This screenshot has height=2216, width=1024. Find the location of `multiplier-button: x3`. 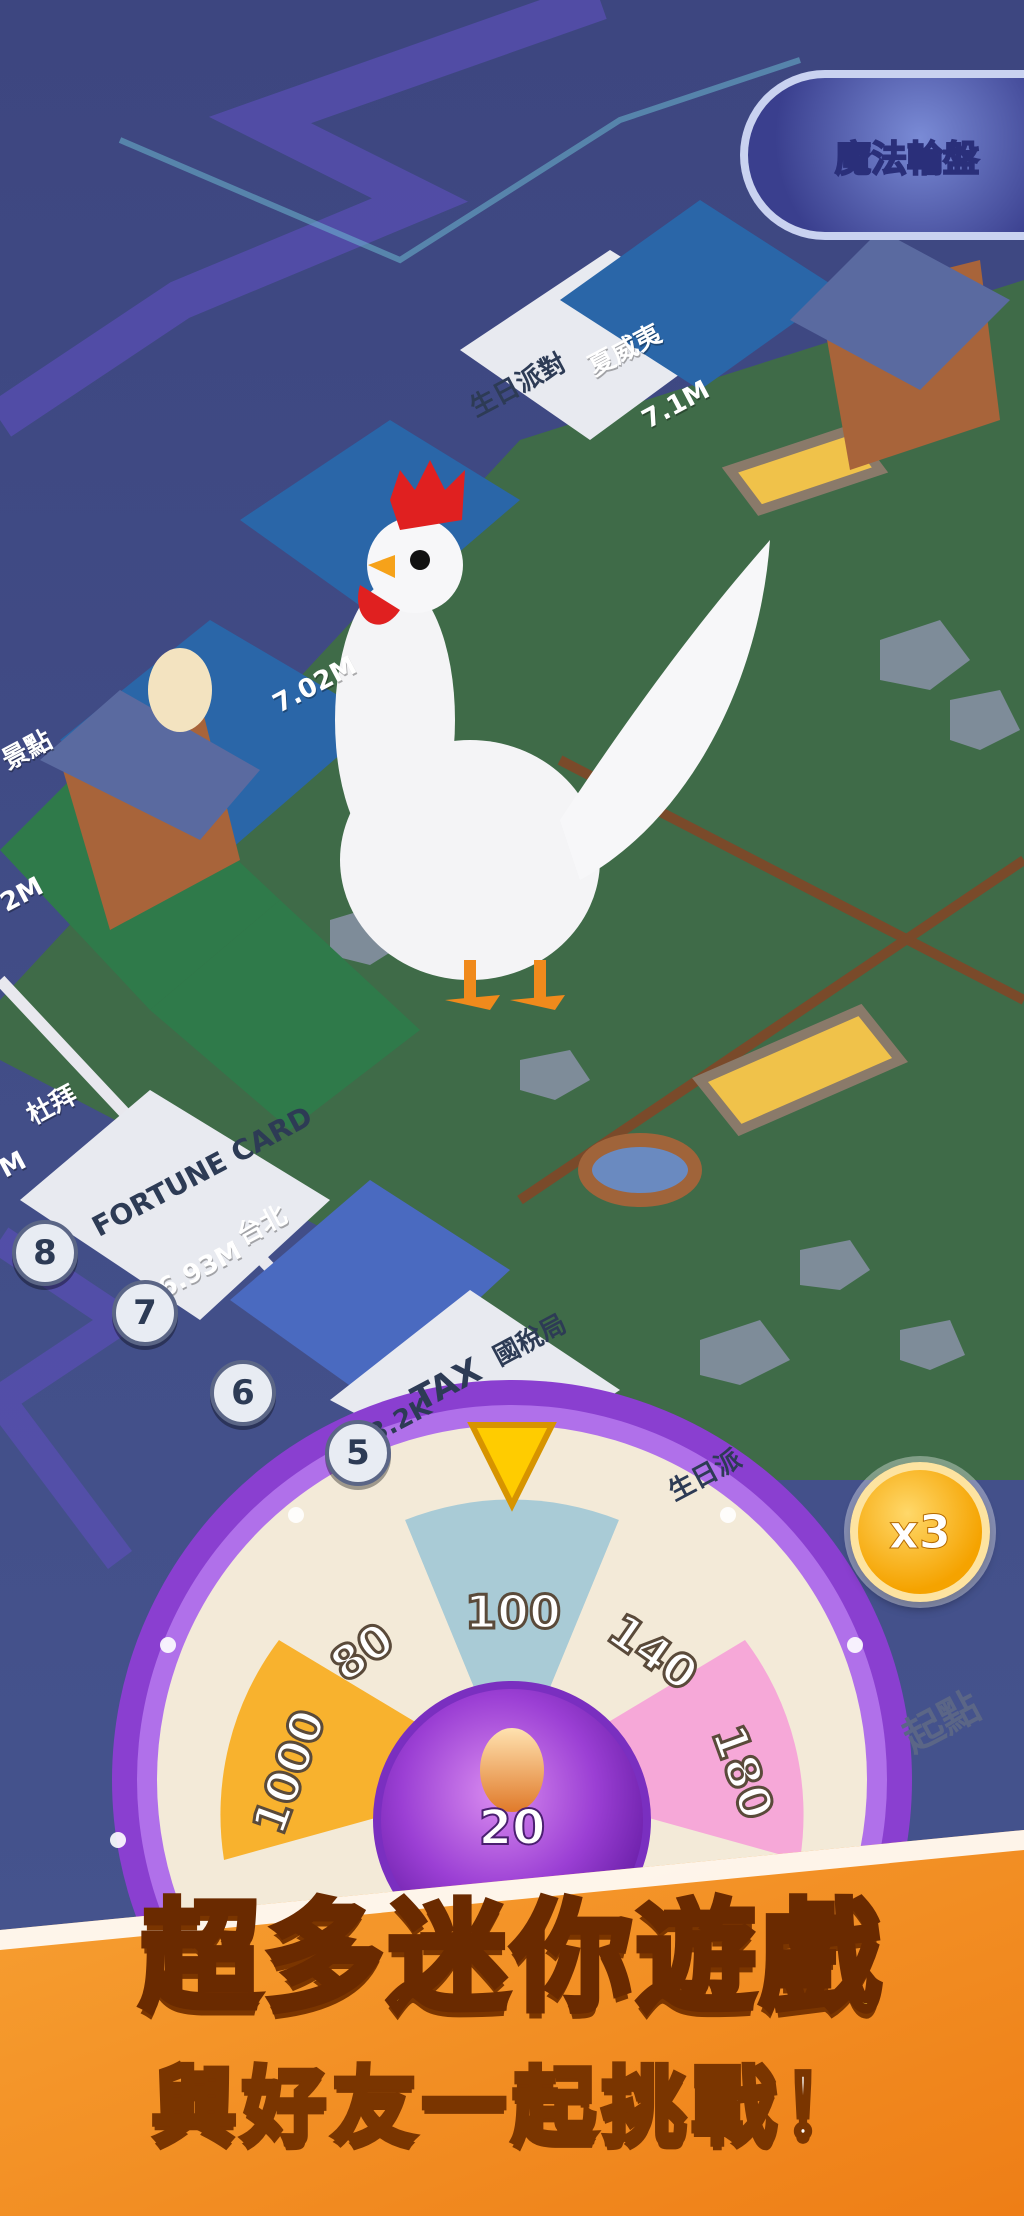

multiplier-button: x3 is located at coordinates (920, 1532).